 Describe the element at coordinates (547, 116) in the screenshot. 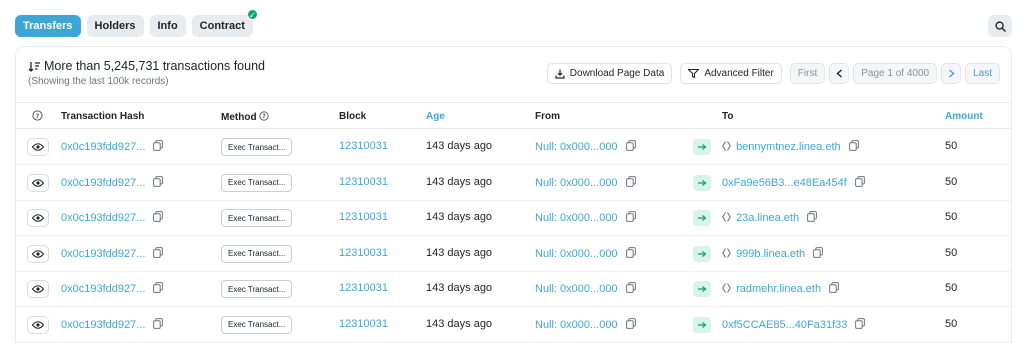

I see `col-from: From` at that location.